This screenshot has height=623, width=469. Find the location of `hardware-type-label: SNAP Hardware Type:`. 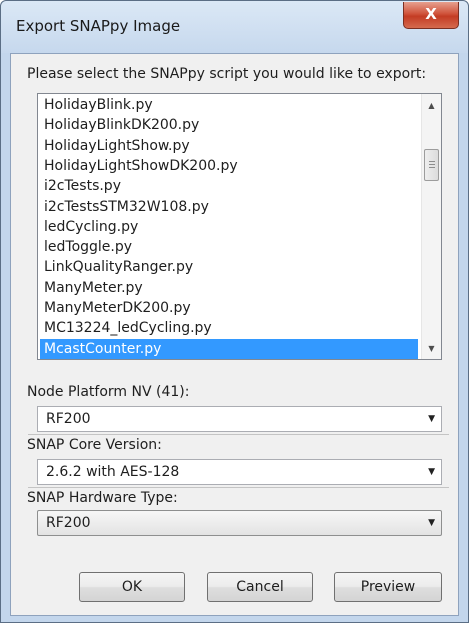

hardware-type-label: SNAP Hardware Type: is located at coordinates (102, 498).